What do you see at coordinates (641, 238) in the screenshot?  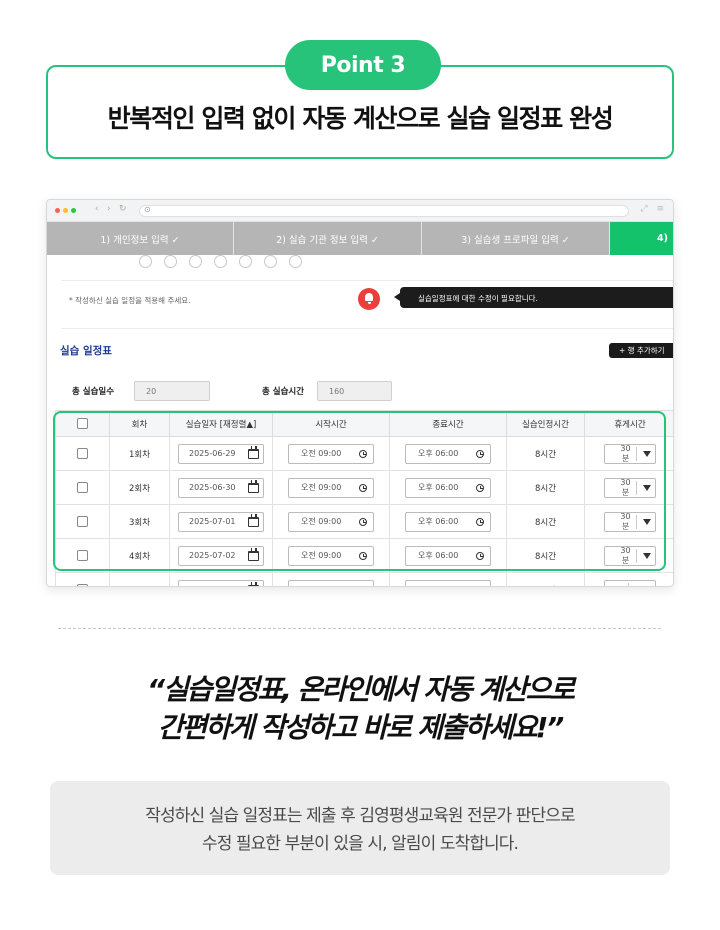 I see `step-4: 4)` at bounding box center [641, 238].